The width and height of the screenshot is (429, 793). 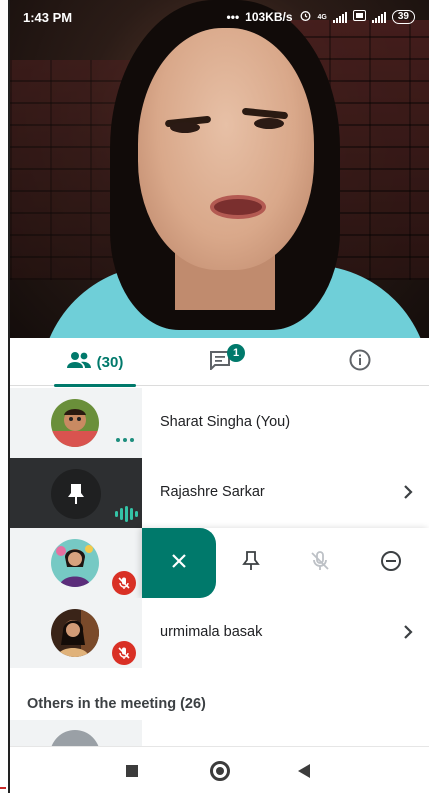 I want to click on participant-actions, so click(x=285, y=563).